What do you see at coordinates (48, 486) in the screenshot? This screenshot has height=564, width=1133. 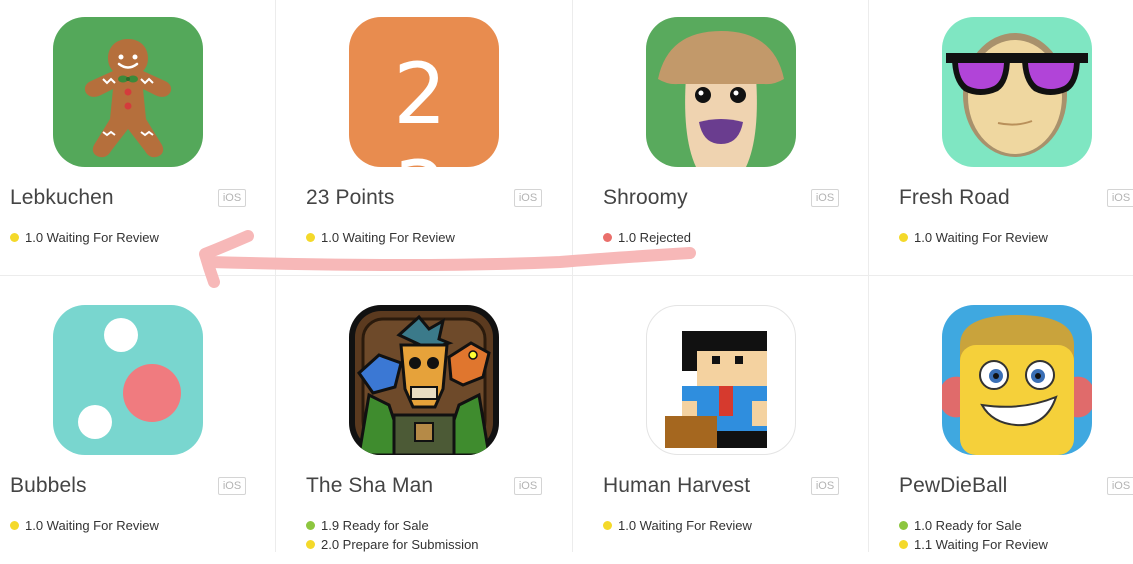 I see `app-name: Bubbels` at bounding box center [48, 486].